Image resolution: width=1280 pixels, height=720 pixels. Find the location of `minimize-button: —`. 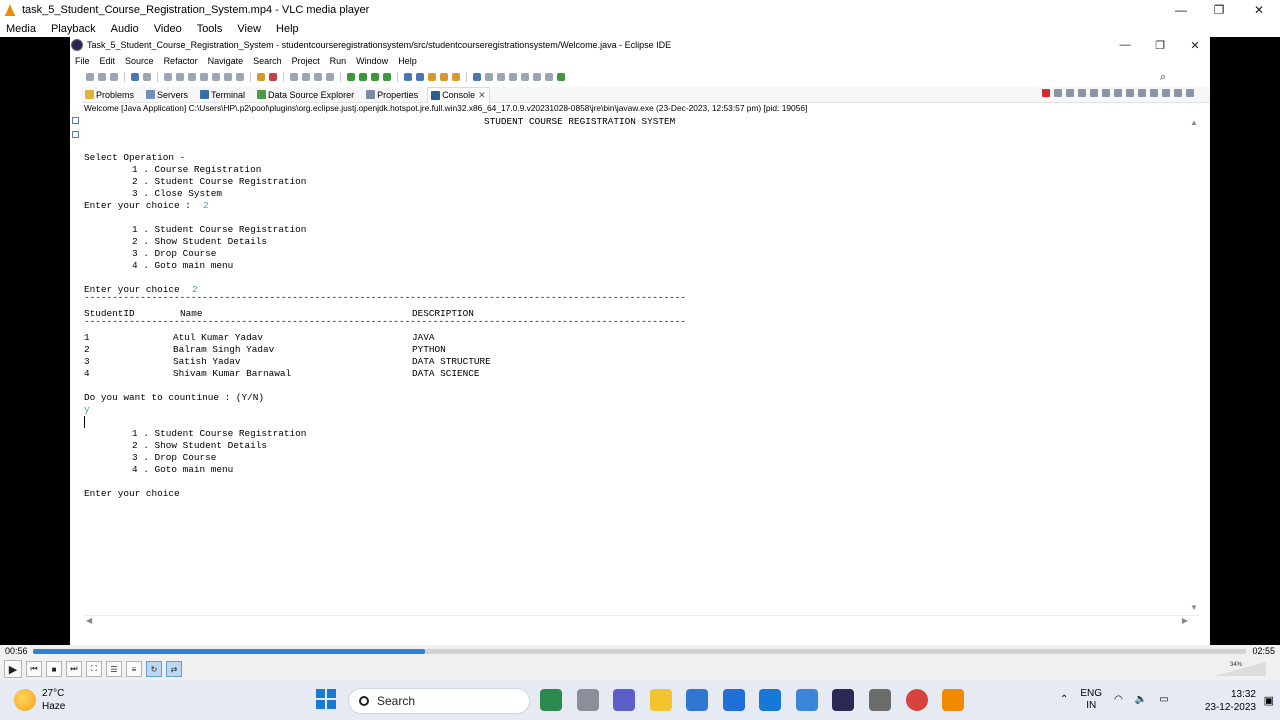

minimize-button: — is located at coordinates (1181, 10).